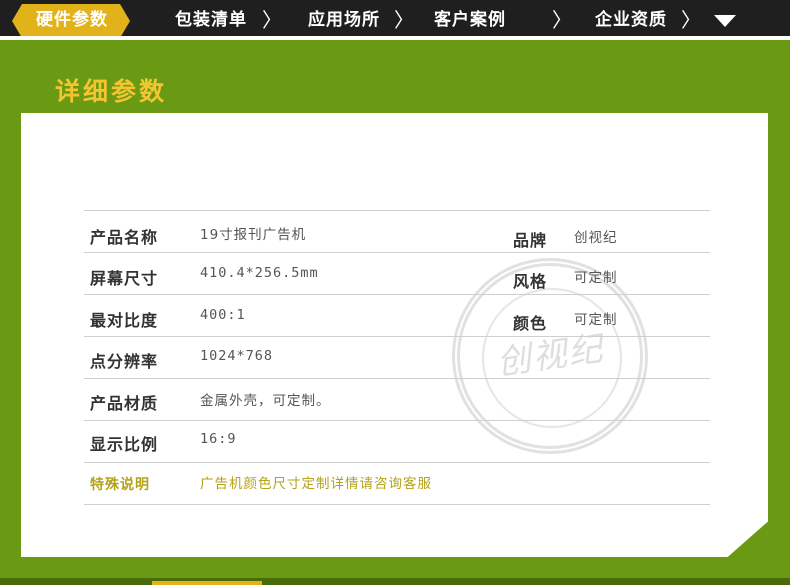  I want to click on tab-hardware-params: 硬件参数, so click(72, 20).